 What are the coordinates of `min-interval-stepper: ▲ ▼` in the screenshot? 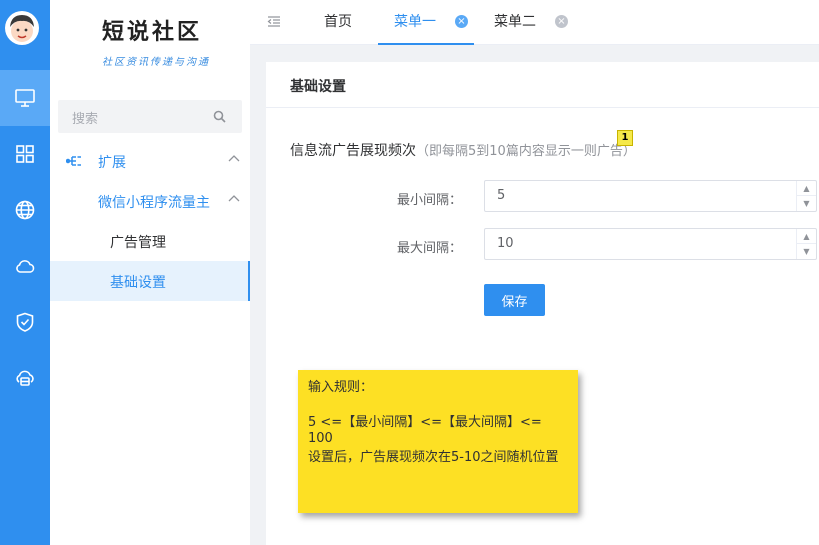 It's located at (806, 196).